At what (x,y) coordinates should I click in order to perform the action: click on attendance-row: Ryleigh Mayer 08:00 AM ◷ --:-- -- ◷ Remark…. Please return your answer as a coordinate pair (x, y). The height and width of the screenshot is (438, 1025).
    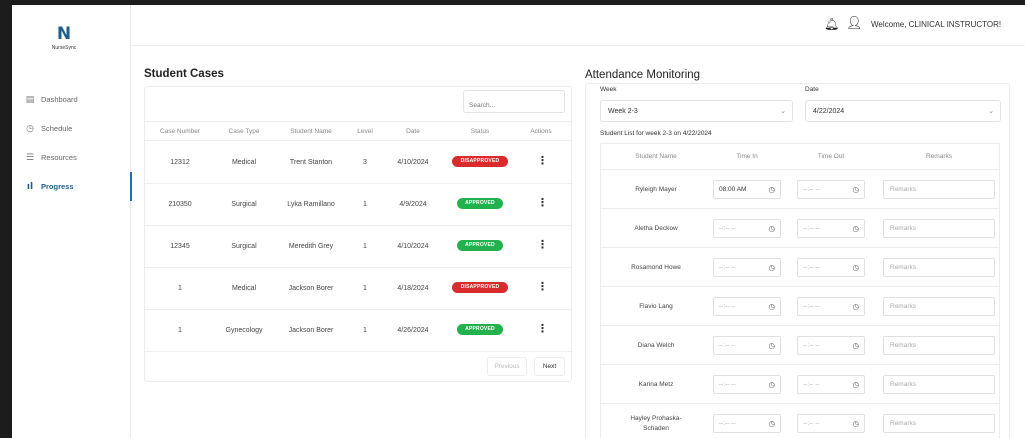
    Looking at the image, I should click on (800, 188).